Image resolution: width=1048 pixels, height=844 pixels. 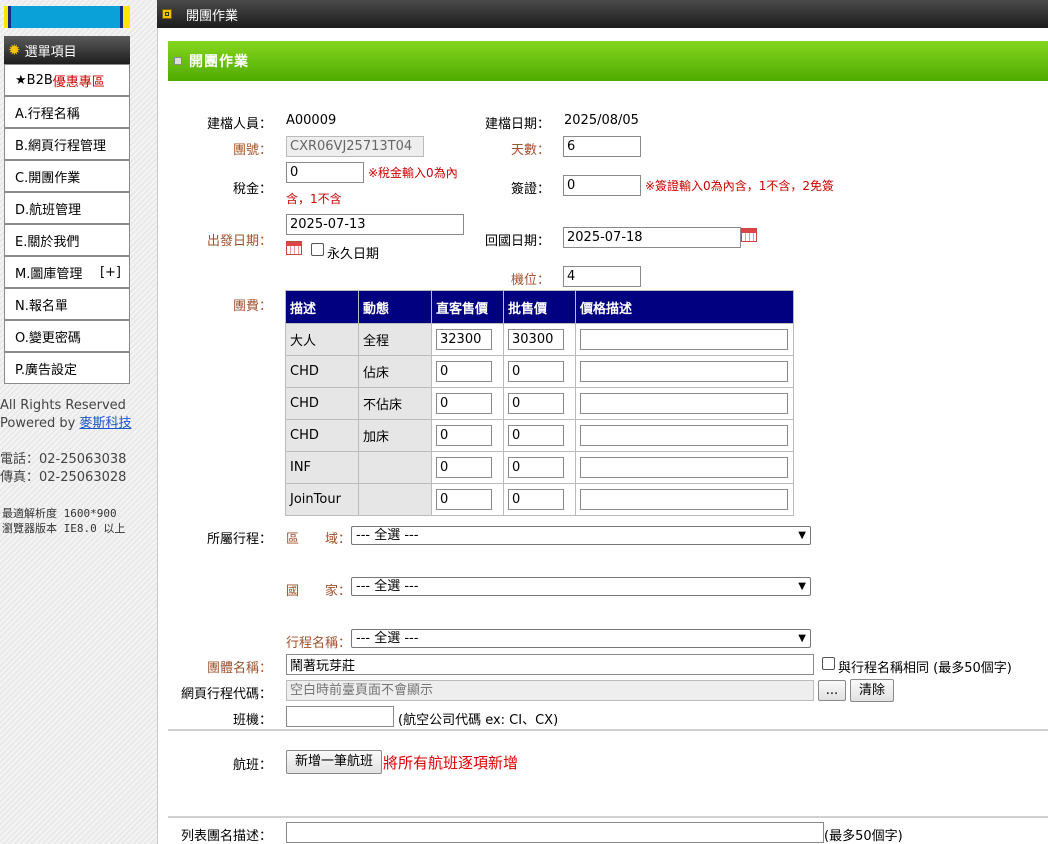 I want to click on row-desc: 大人, so click(x=303, y=341).